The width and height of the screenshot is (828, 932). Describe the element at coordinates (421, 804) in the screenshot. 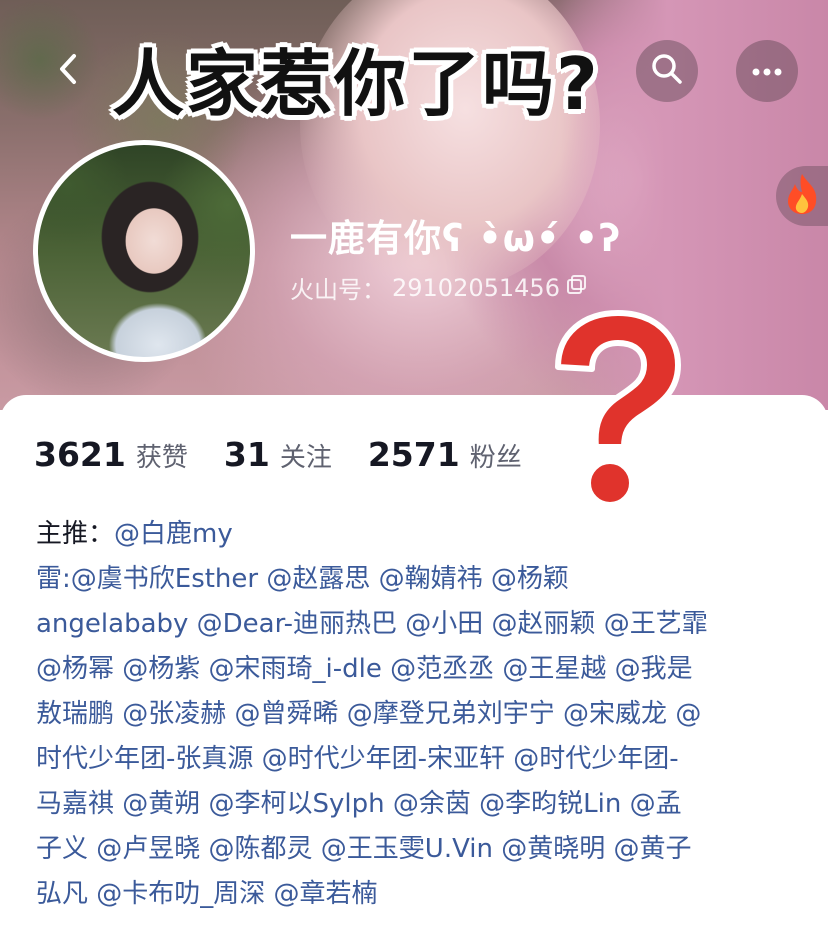

I see `bio-line: 马嘉祺 @黄朔 @李柯以Sylph @余茵 @李昀锐Lin @孟` at that location.